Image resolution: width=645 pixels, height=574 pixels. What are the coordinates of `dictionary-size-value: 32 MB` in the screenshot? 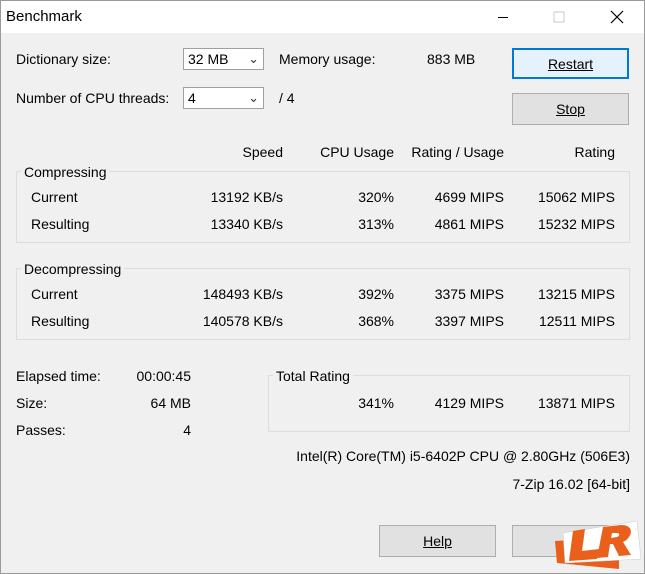 It's located at (208, 59).